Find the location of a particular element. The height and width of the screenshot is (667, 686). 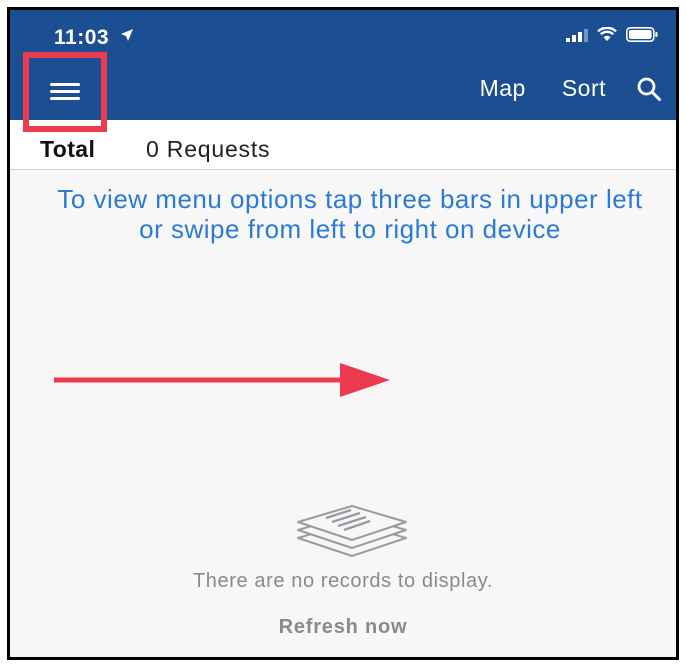

status-time: 11:03 is located at coordinates (82, 37).